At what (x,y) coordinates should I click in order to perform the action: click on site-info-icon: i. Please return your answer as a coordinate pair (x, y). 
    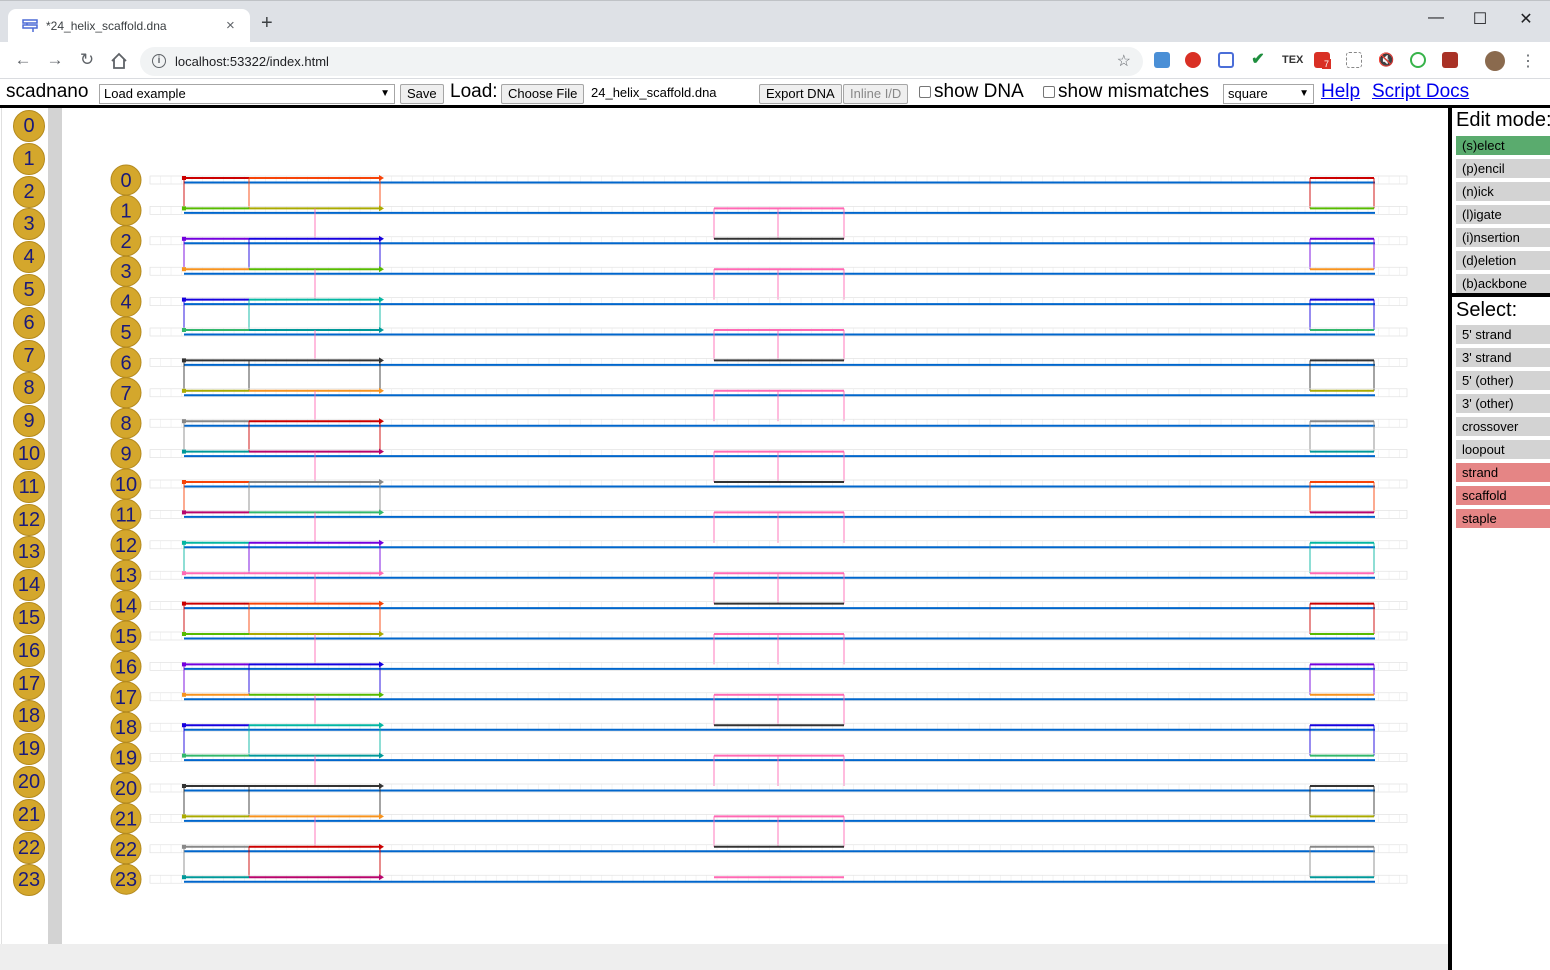
    Looking at the image, I should click on (159, 61).